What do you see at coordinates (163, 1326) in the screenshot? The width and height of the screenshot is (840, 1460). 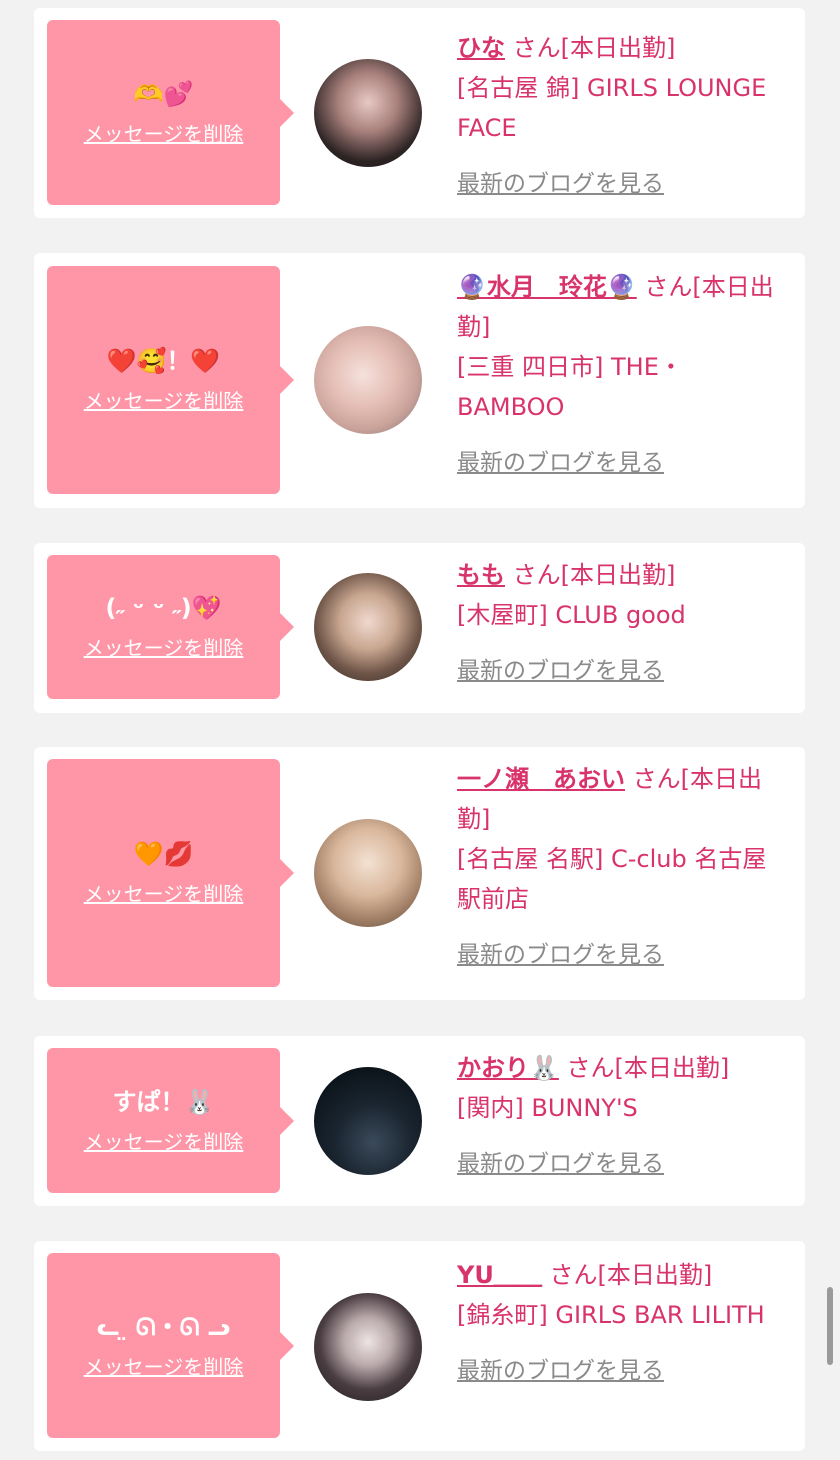 I see `message-text: ᓚ ̤ ᘏ・ᘏ ᓗ` at bounding box center [163, 1326].